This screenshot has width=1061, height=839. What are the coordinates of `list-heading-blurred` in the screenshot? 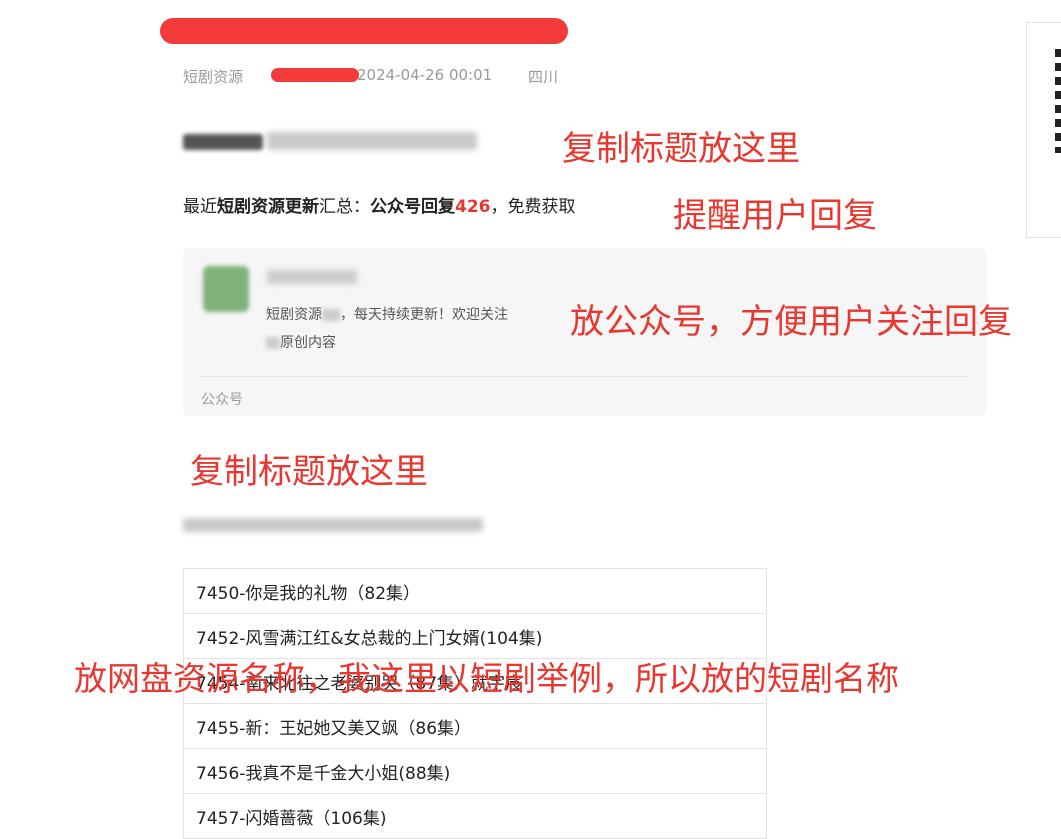 It's located at (338, 524).